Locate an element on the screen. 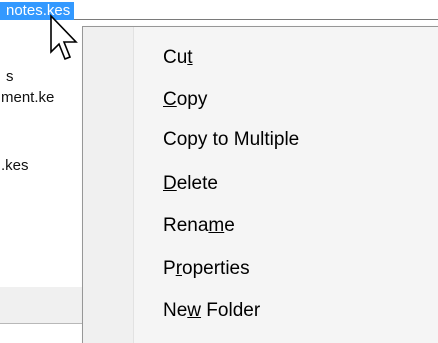 This screenshot has height=343, width=438. status-area is located at coordinates (45, 305).